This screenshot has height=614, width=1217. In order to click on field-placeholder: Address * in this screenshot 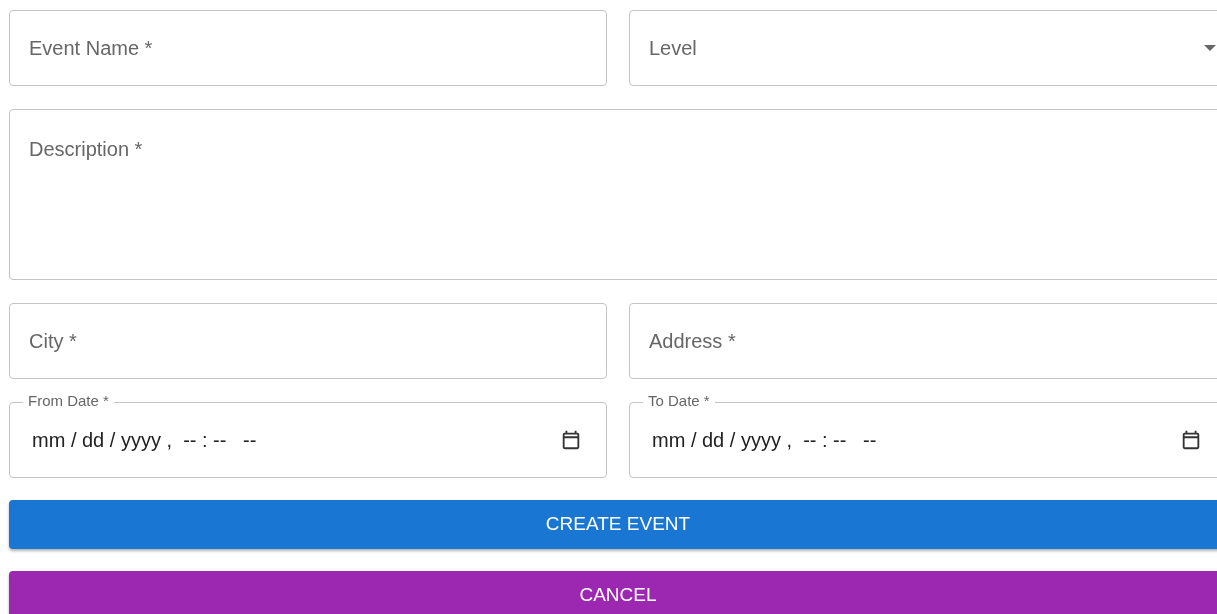, I will do `click(692, 341)`.